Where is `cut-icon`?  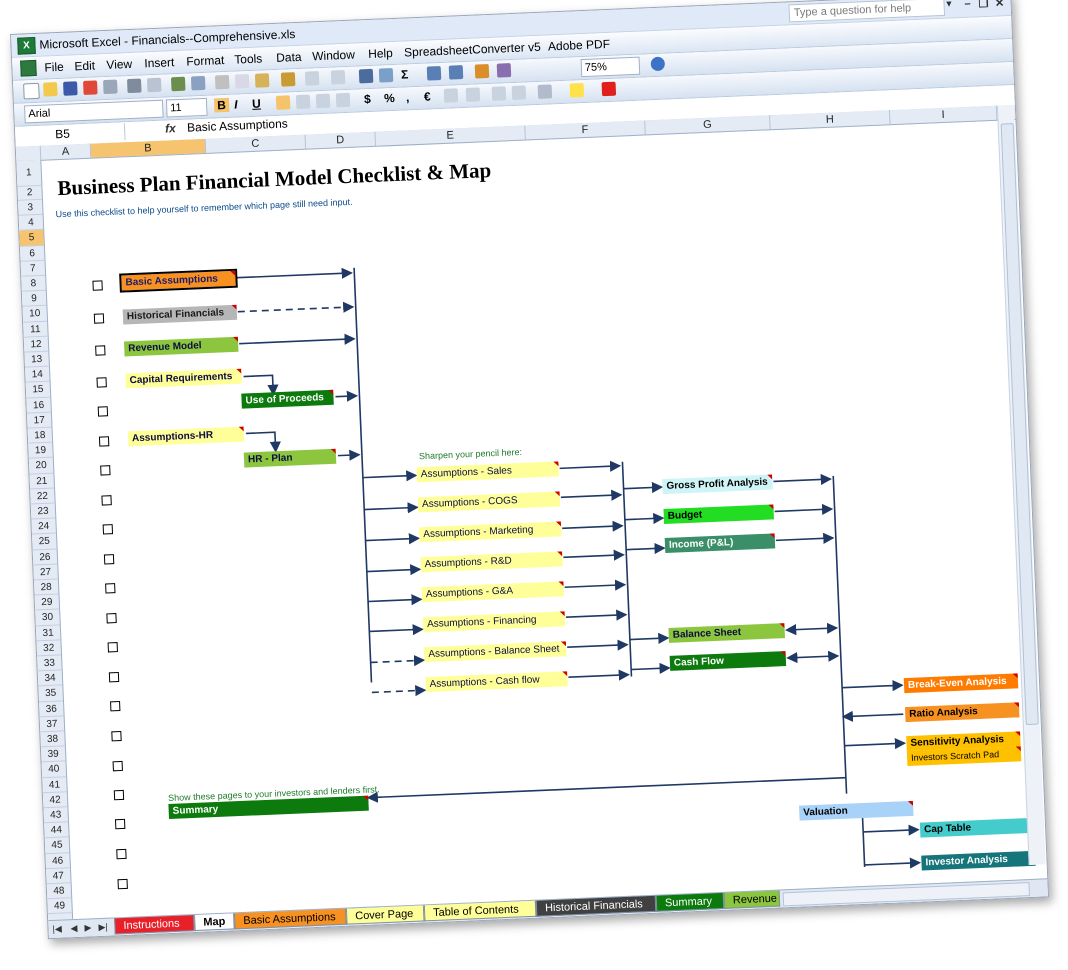 cut-icon is located at coordinates (222, 82).